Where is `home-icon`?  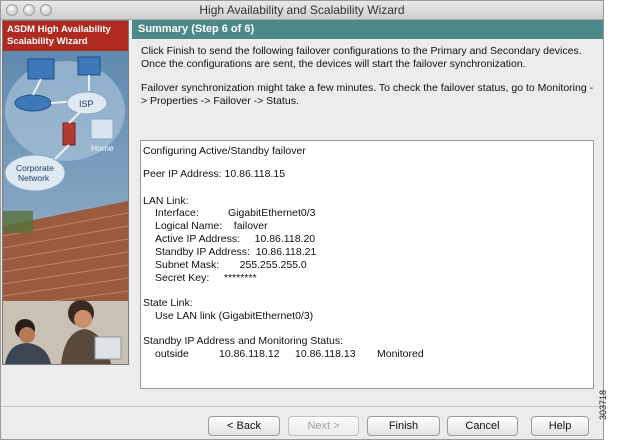
home-icon is located at coordinates (102, 129).